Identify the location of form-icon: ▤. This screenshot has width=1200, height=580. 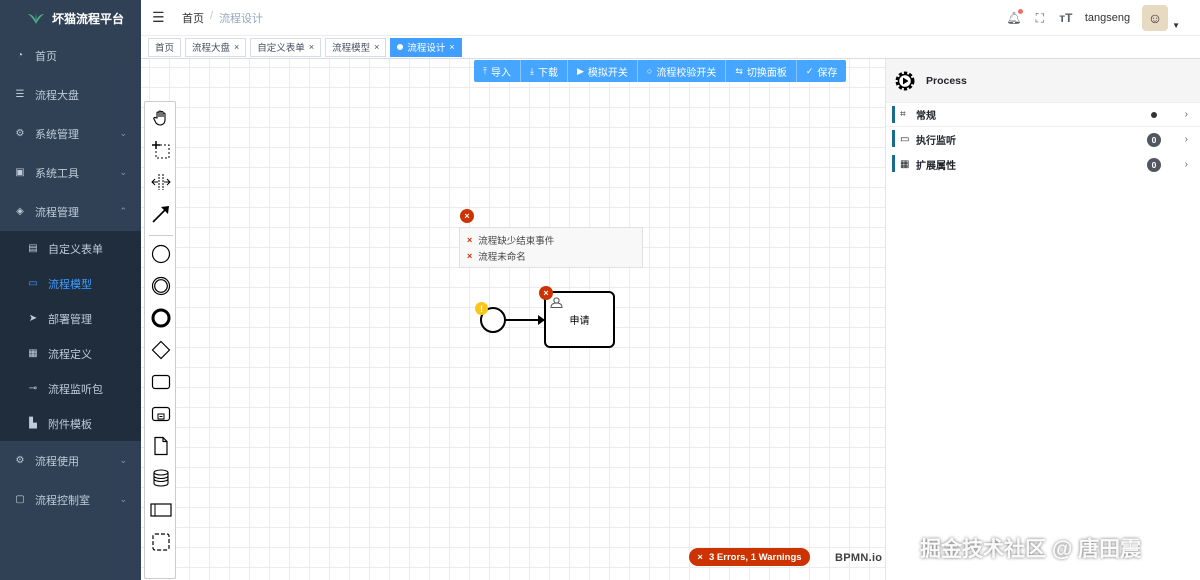
(33, 248).